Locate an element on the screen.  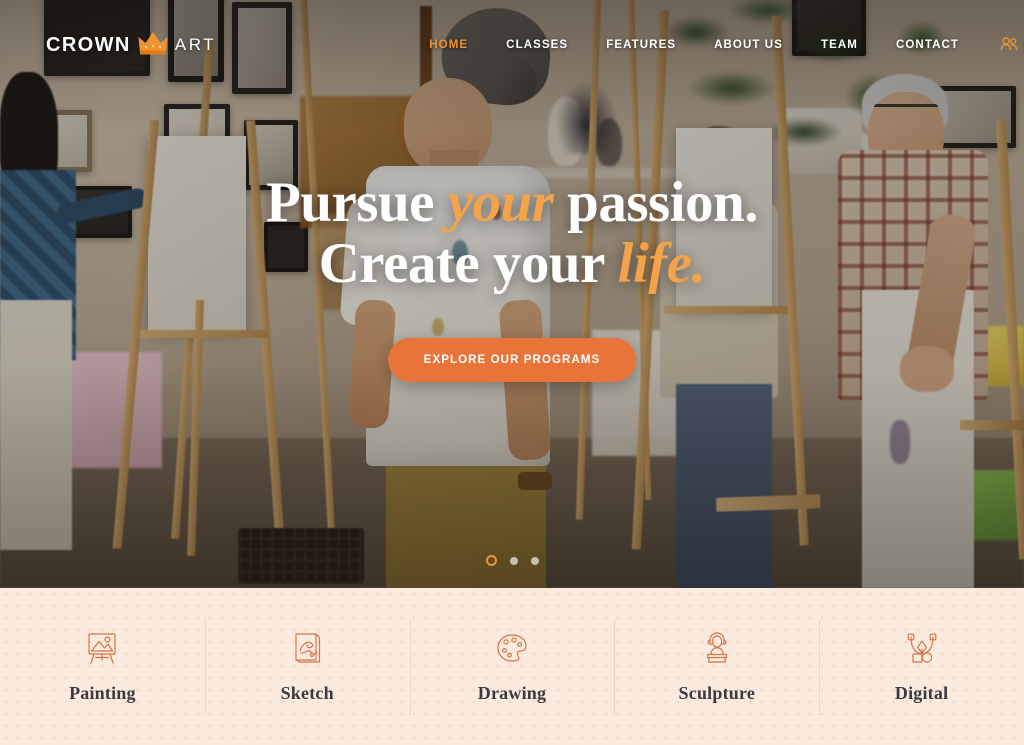
login-link: LOGIN is located at coordinates (1012, 45).